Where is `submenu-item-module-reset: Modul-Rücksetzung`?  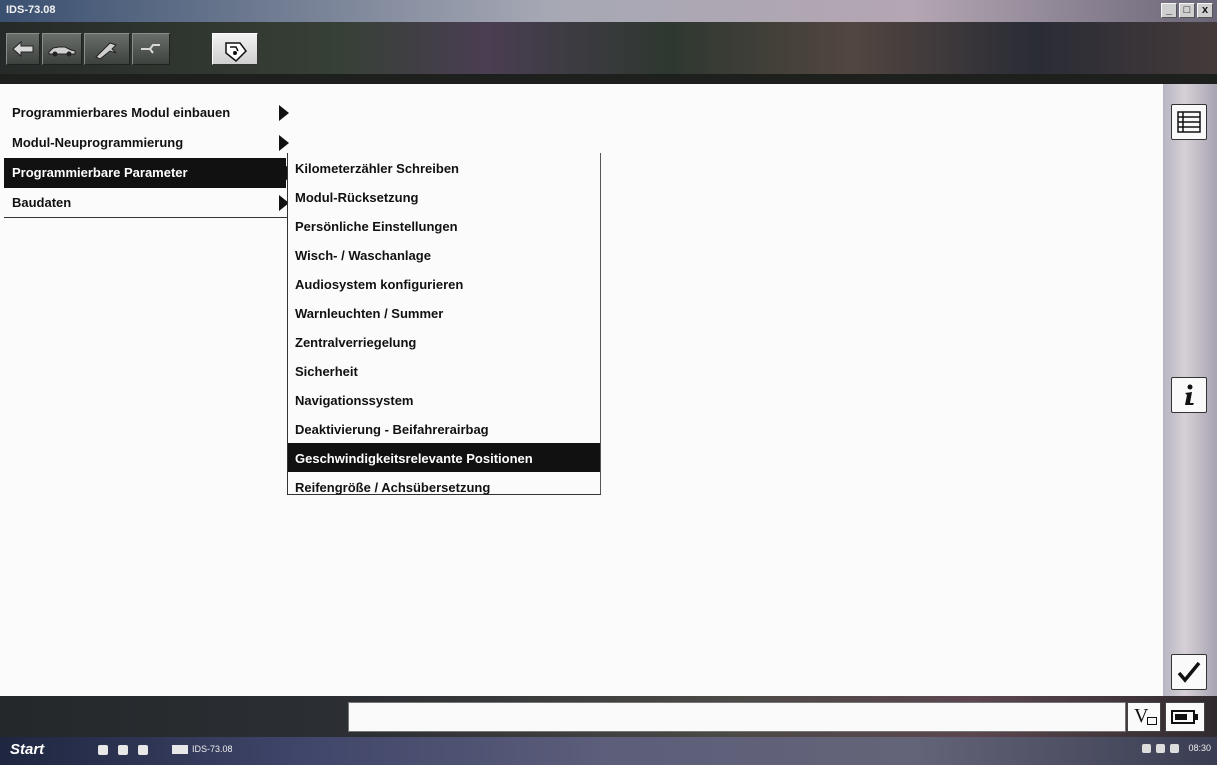 submenu-item-module-reset: Modul-Rücksetzung is located at coordinates (444, 196).